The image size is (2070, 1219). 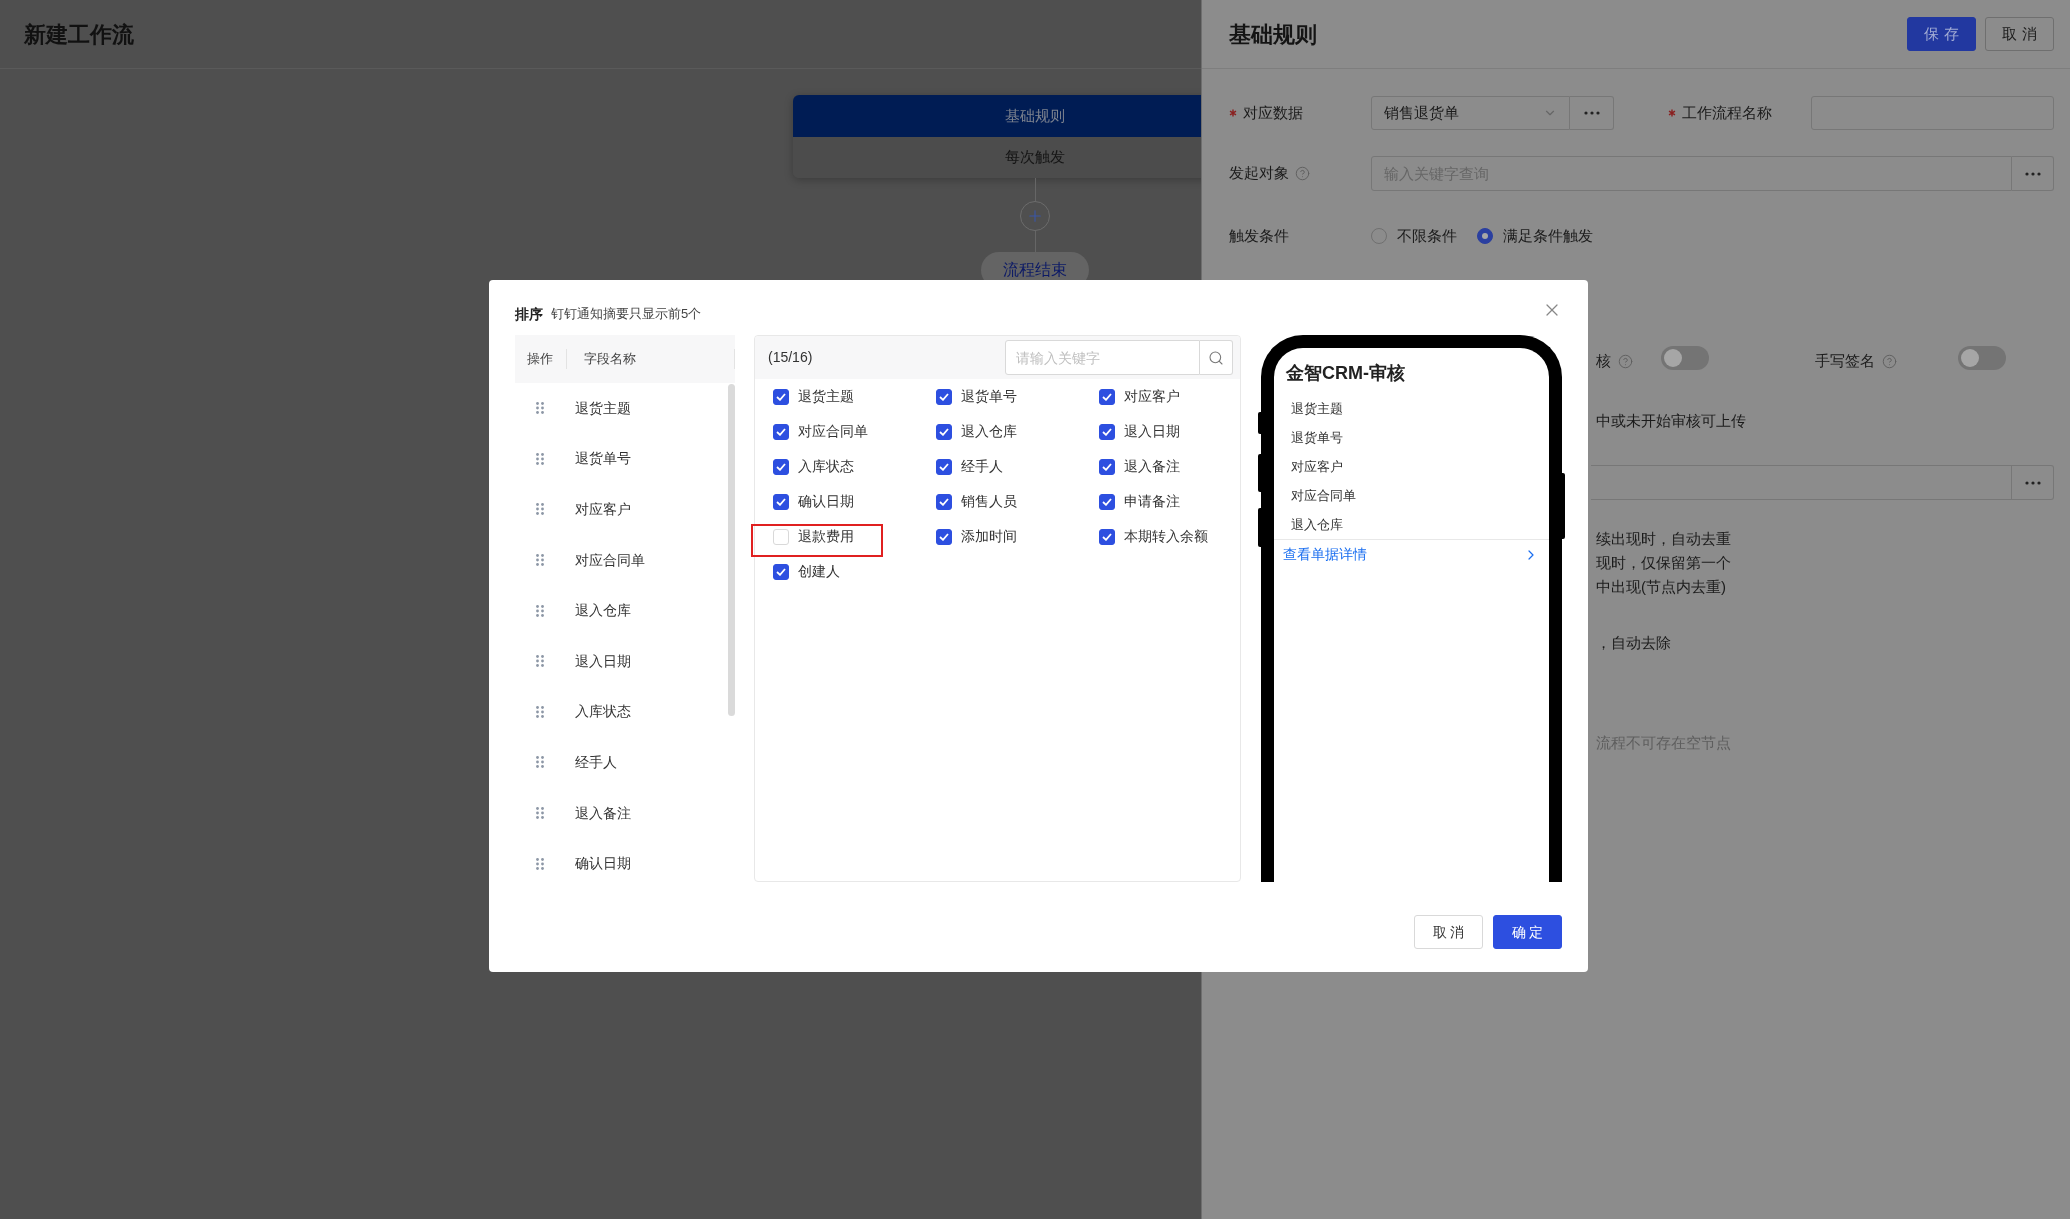 What do you see at coordinates (989, 431) in the screenshot?
I see `field-option-label: 退入仓库` at bounding box center [989, 431].